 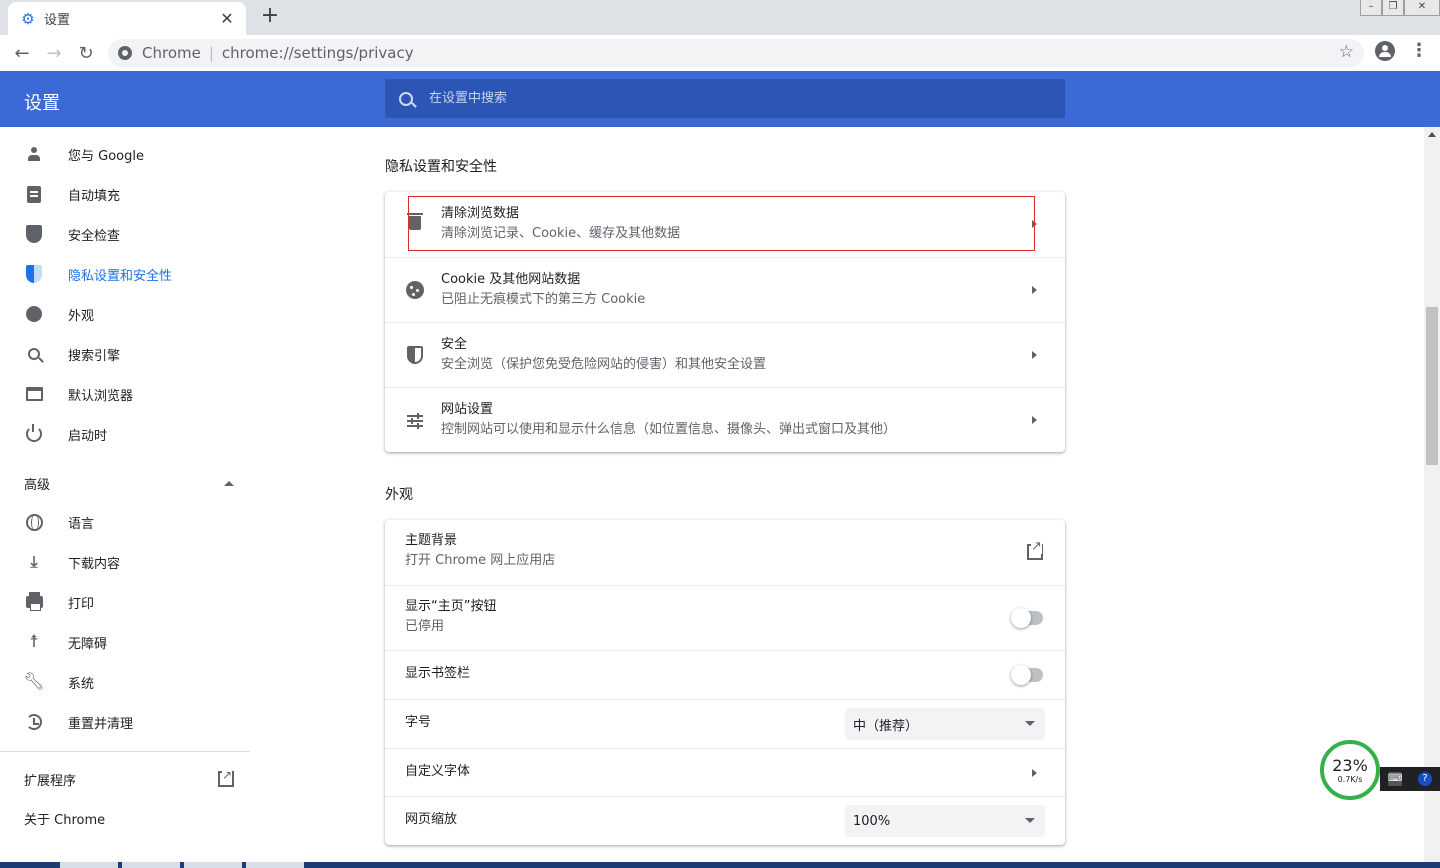 I want to click on settings-search-input, so click(x=729, y=98).